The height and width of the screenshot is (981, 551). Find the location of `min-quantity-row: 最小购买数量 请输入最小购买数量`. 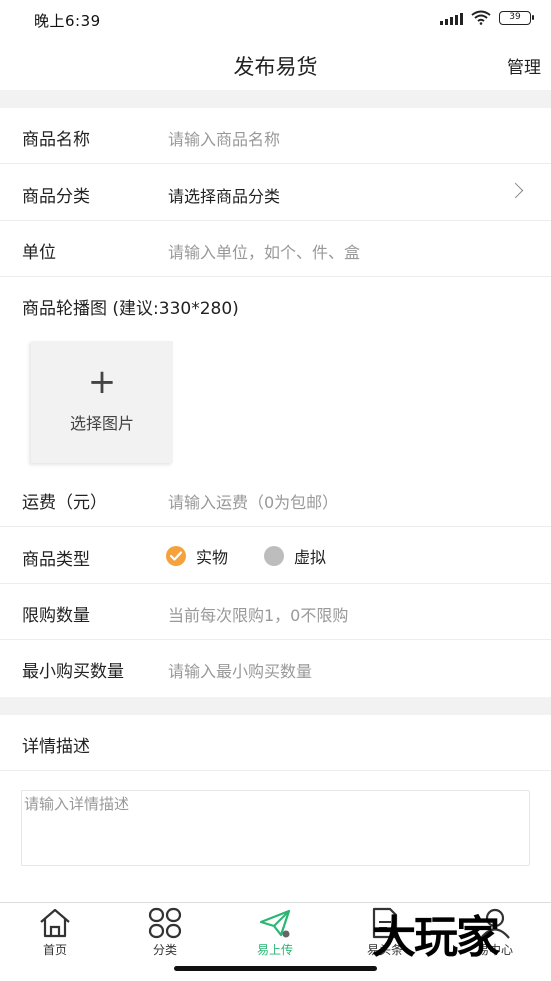

min-quantity-row: 最小购买数量 请输入最小购买数量 is located at coordinates (275, 668).